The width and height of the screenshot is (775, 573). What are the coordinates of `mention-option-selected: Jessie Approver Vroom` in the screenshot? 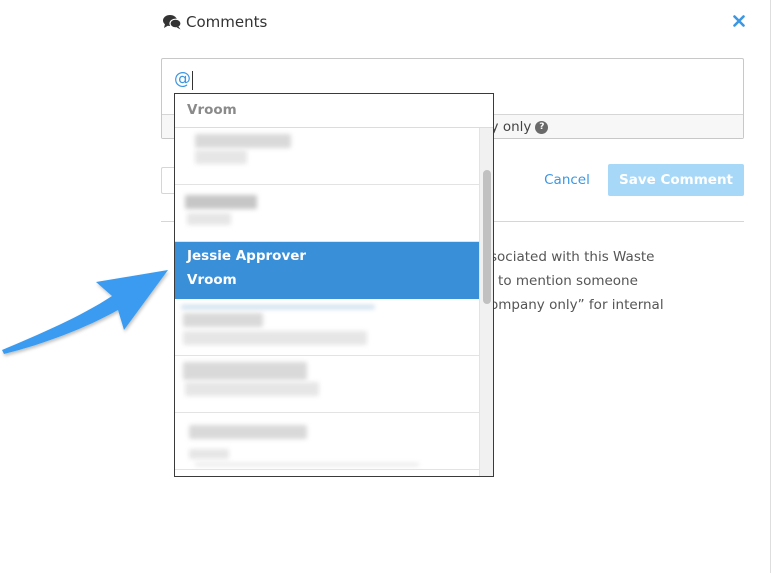 It's located at (327, 270).